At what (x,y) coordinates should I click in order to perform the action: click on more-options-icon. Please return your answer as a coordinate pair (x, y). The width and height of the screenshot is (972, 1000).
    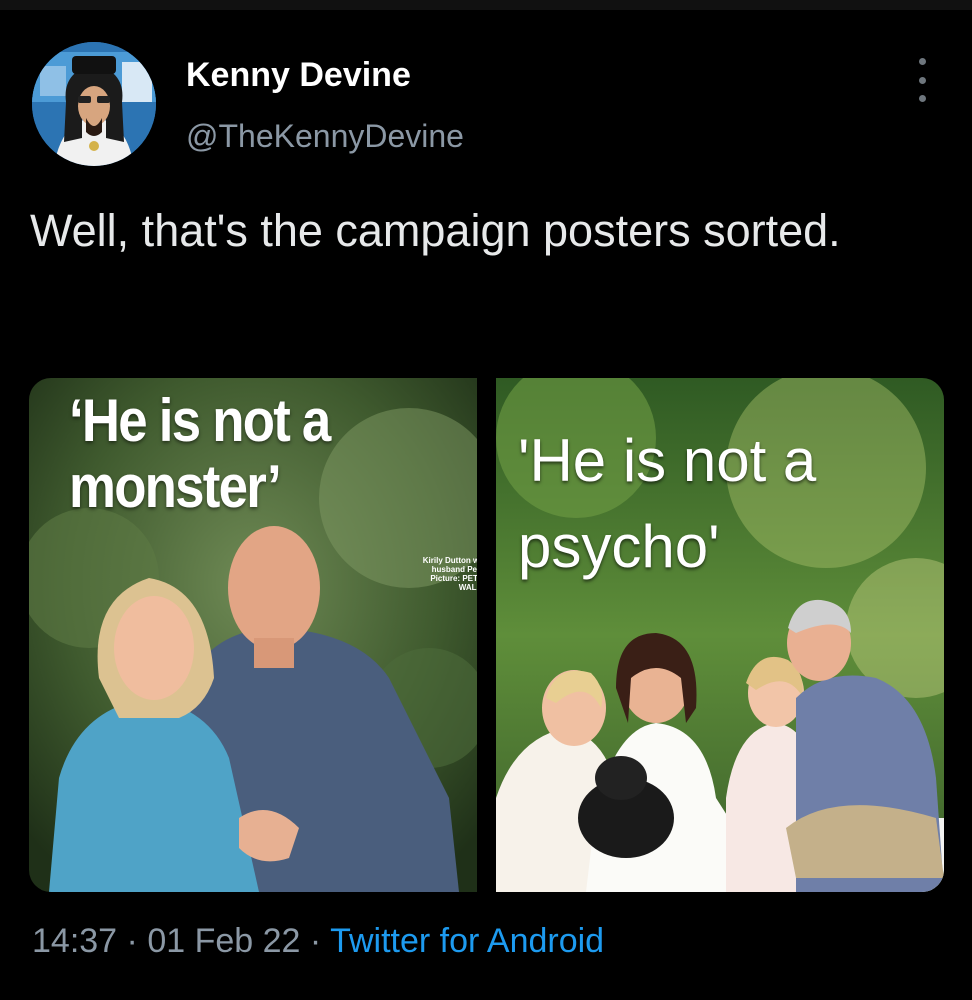
    Looking at the image, I should click on (922, 80).